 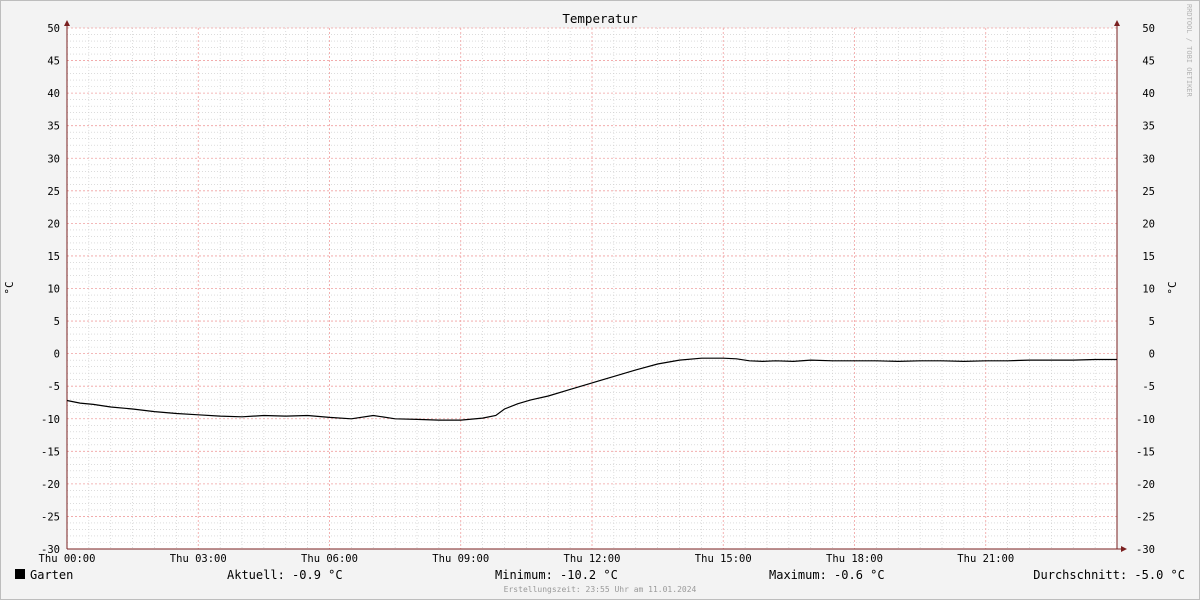 What do you see at coordinates (1148, 387) in the screenshot?
I see `y-tick-label-right: -5` at bounding box center [1148, 387].